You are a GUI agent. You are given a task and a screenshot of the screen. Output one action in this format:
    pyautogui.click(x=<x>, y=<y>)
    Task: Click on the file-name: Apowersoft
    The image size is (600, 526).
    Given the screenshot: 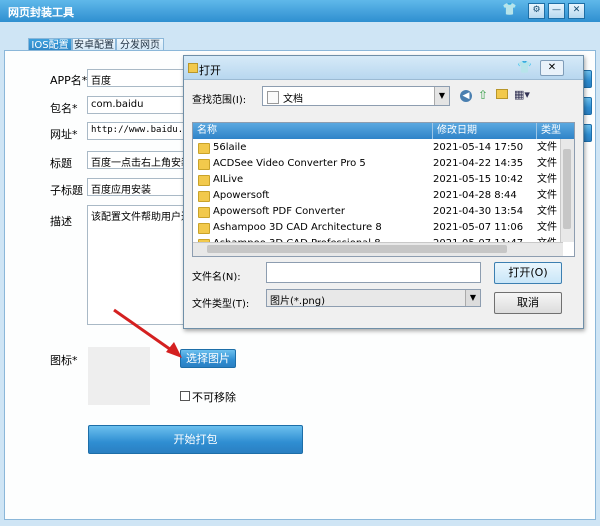 What is the action you would take?
    pyautogui.click(x=241, y=195)
    